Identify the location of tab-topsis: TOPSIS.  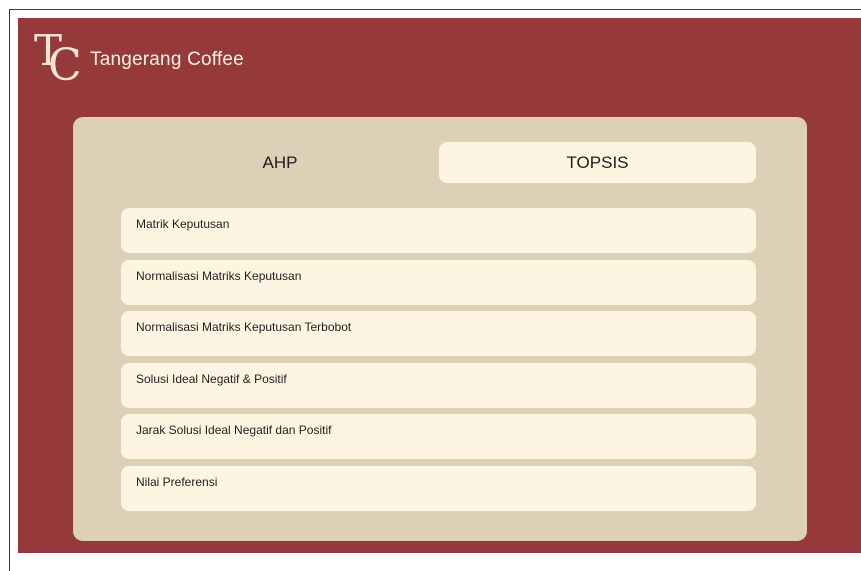
(597, 162).